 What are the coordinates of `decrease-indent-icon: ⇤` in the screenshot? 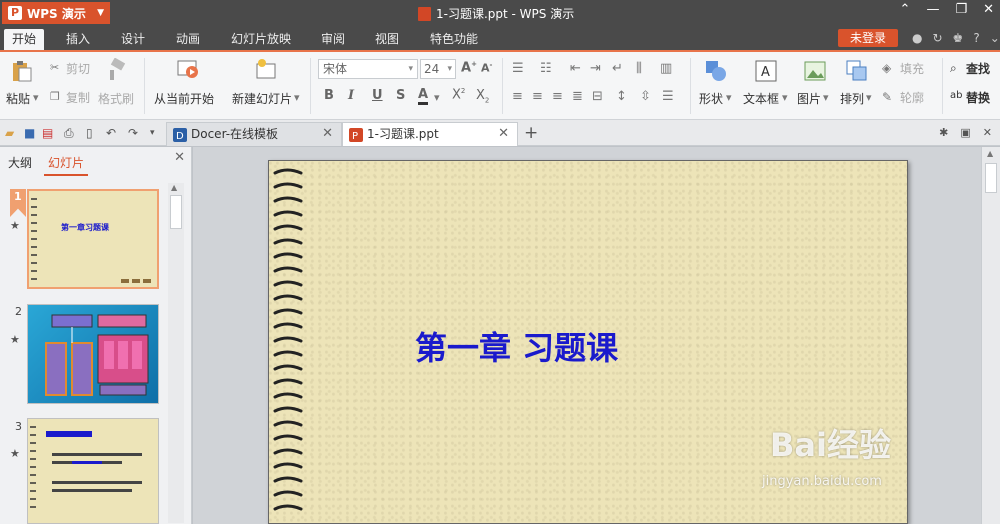 It's located at (575, 68).